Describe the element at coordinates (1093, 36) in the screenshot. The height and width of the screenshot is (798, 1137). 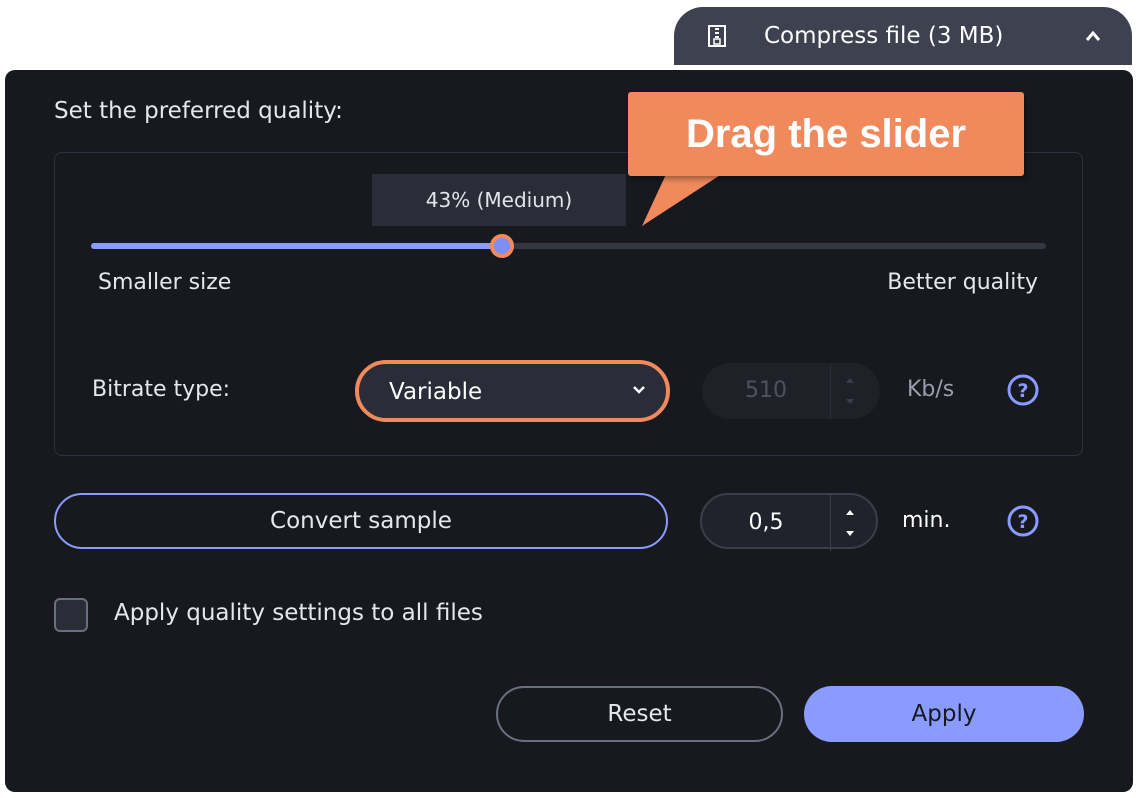
I see `chevron-up-icon` at that location.